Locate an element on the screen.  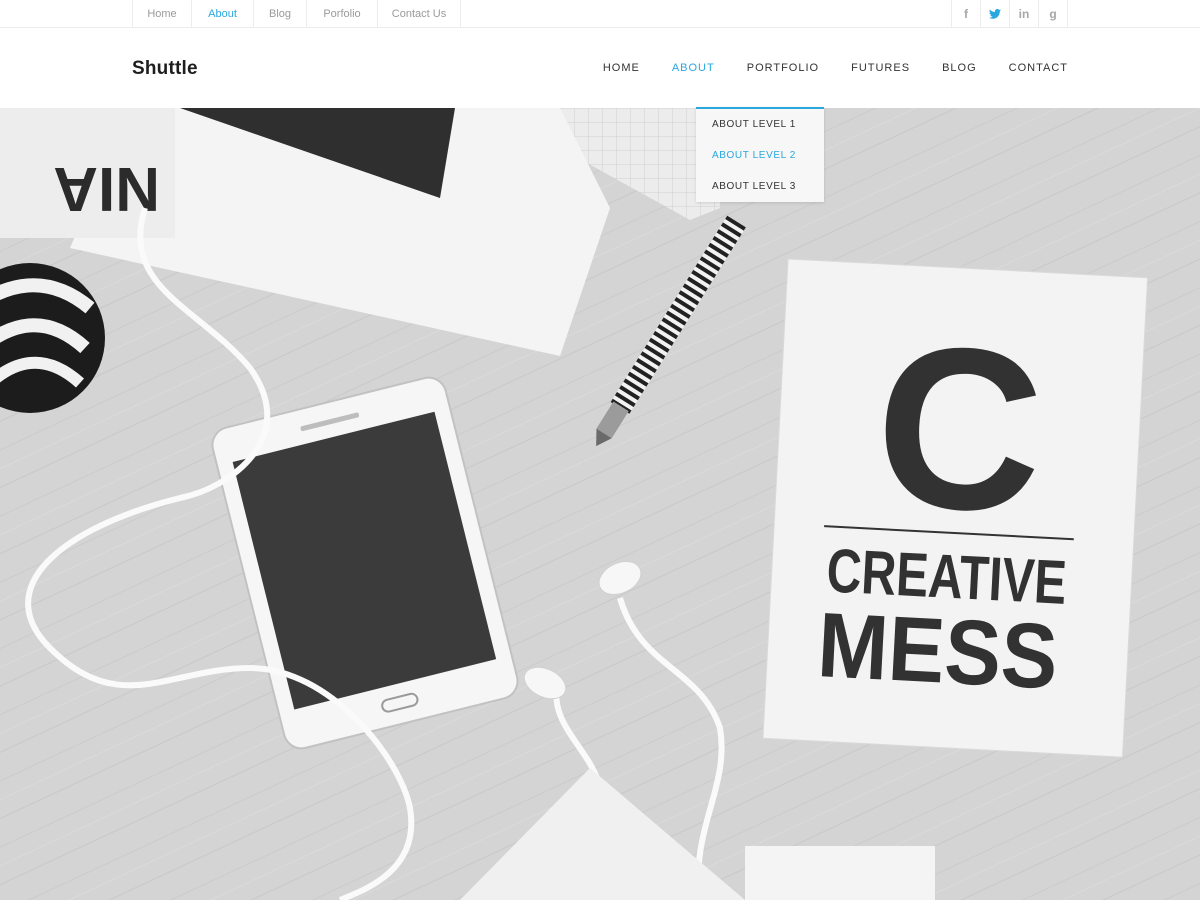
nav-about: ABOUT is located at coordinates (693, 68).